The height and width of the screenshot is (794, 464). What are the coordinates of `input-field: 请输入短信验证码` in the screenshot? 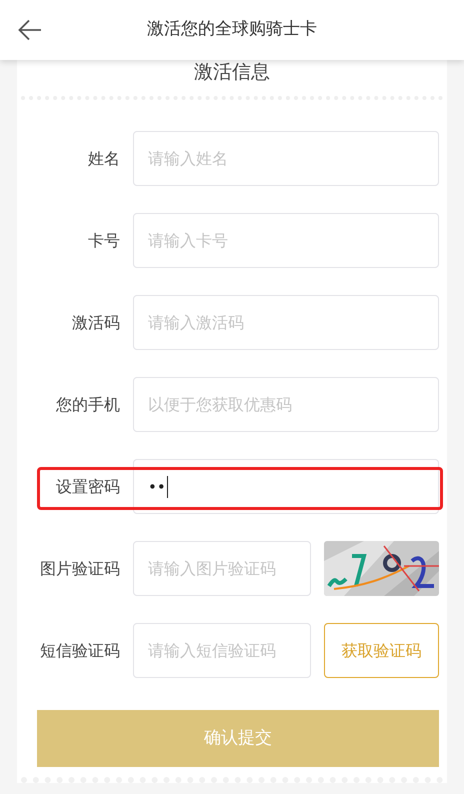 It's located at (222, 650).